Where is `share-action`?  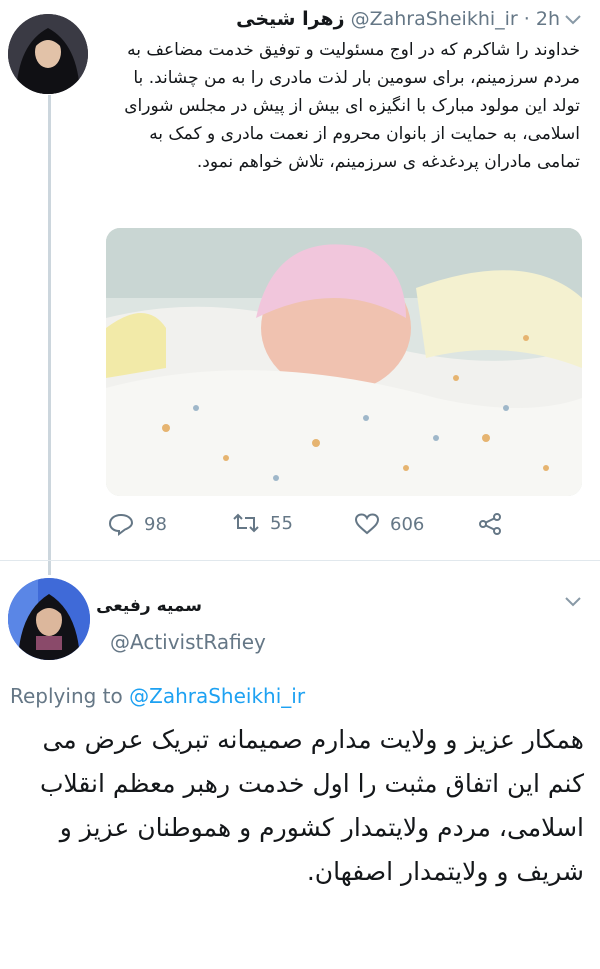 share-action is located at coordinates (490, 524).